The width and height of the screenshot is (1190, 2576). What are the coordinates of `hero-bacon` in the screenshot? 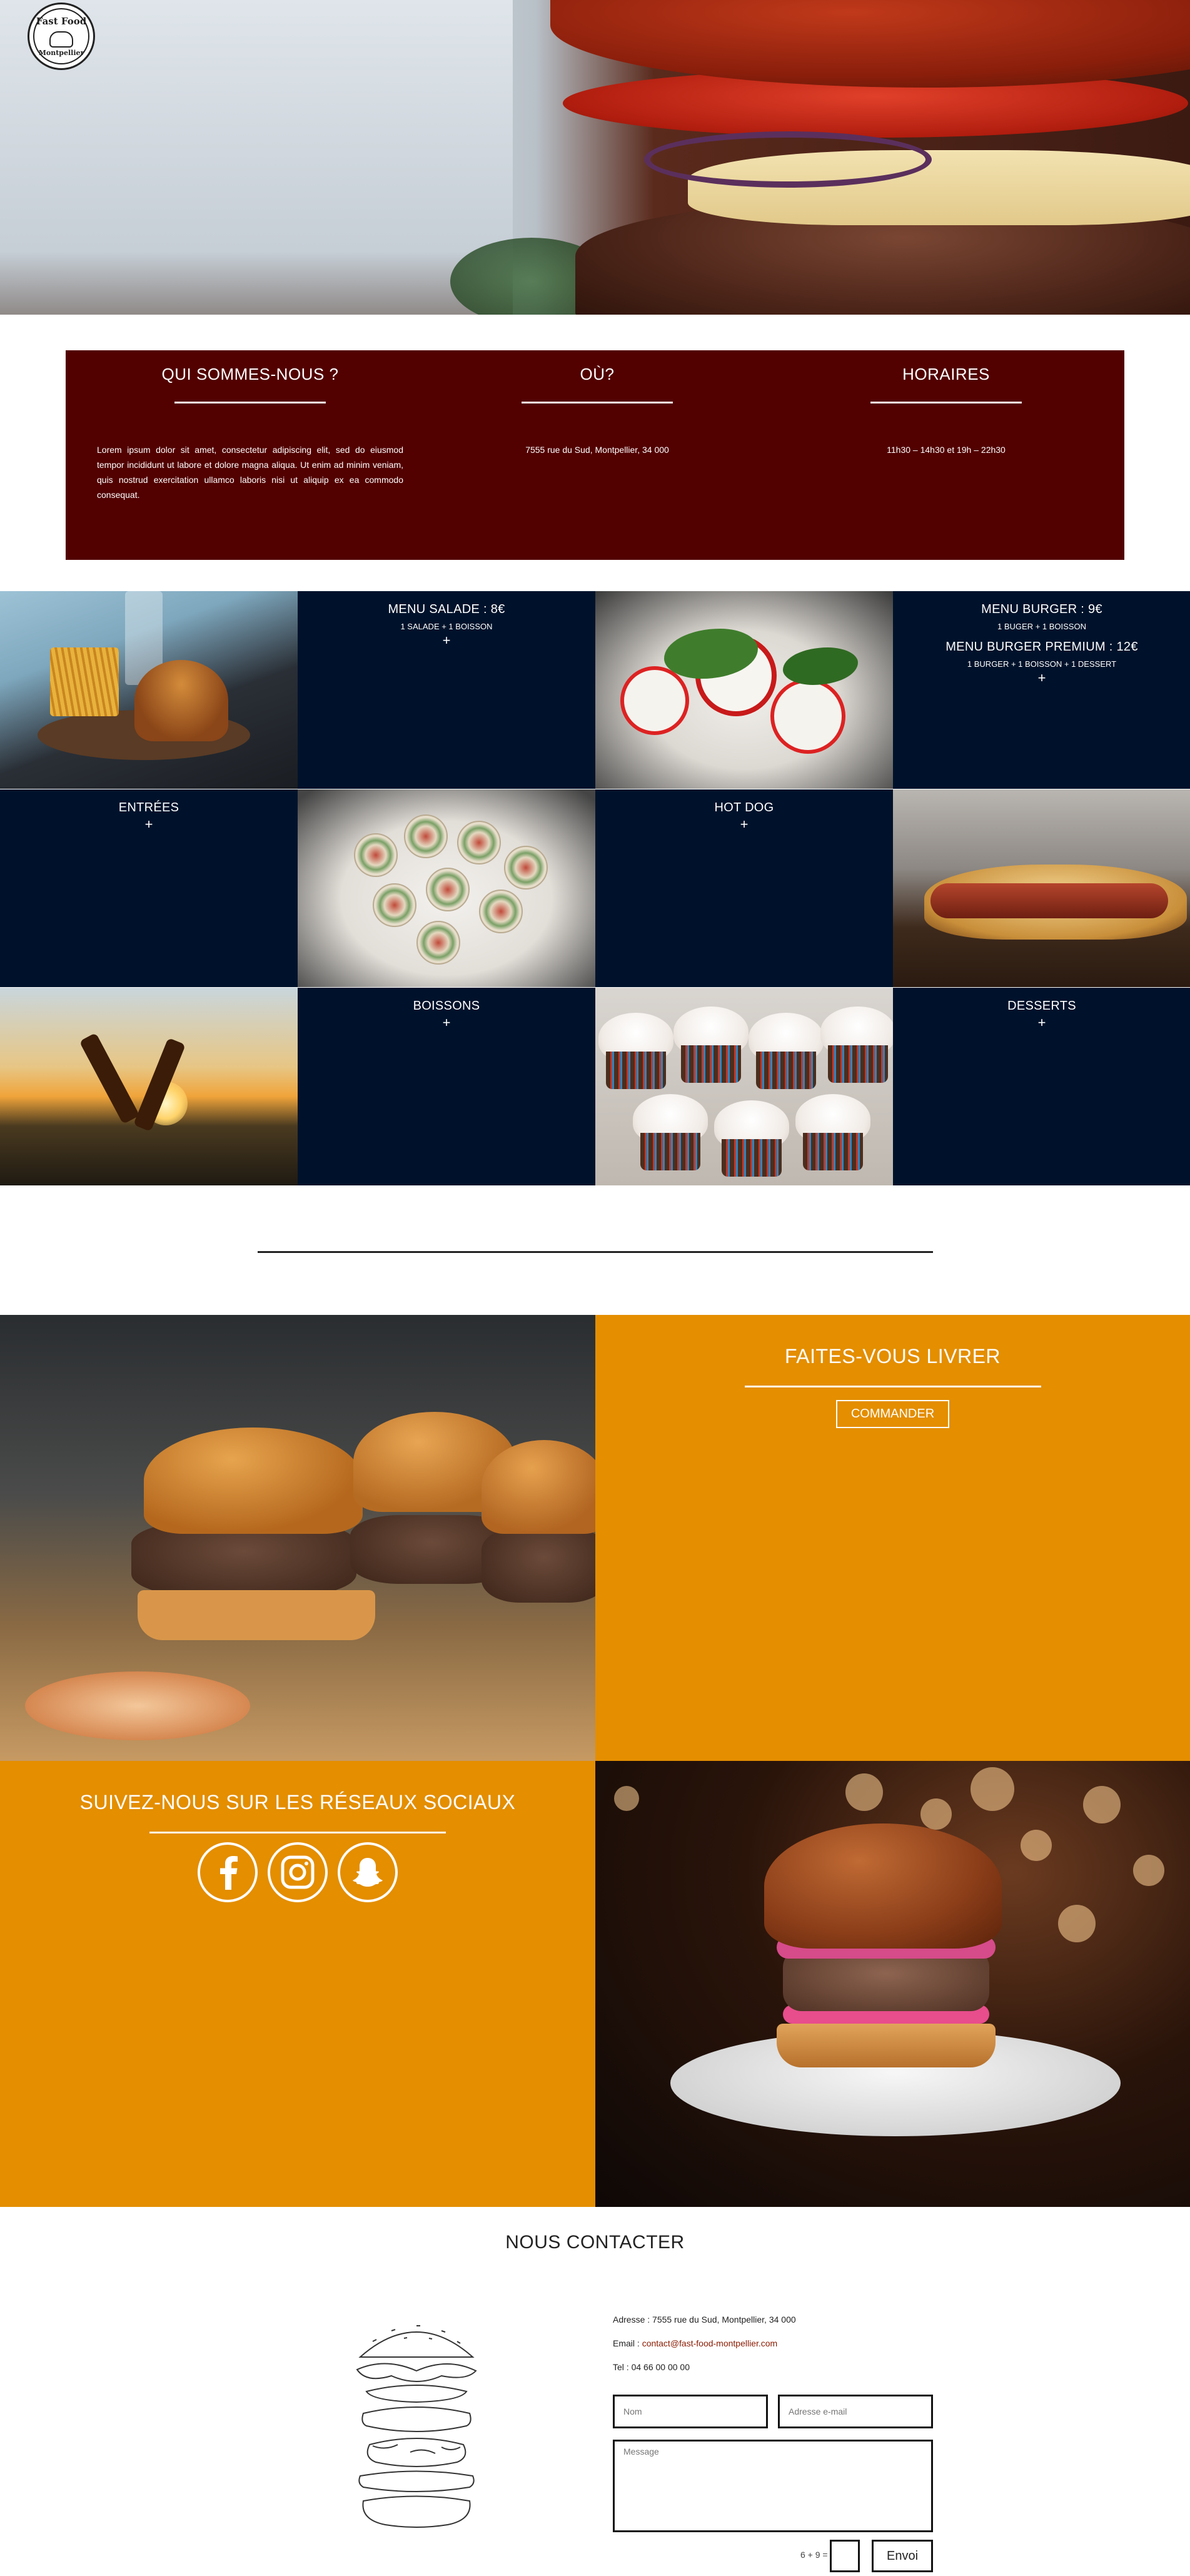 It's located at (870, 44).